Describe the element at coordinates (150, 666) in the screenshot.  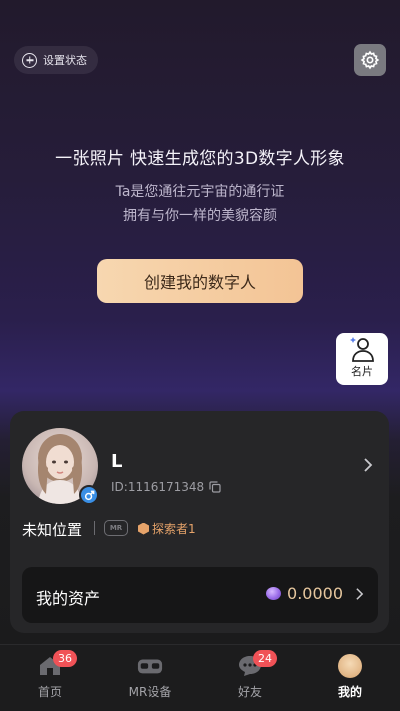
I see `vr-headset-icon` at that location.